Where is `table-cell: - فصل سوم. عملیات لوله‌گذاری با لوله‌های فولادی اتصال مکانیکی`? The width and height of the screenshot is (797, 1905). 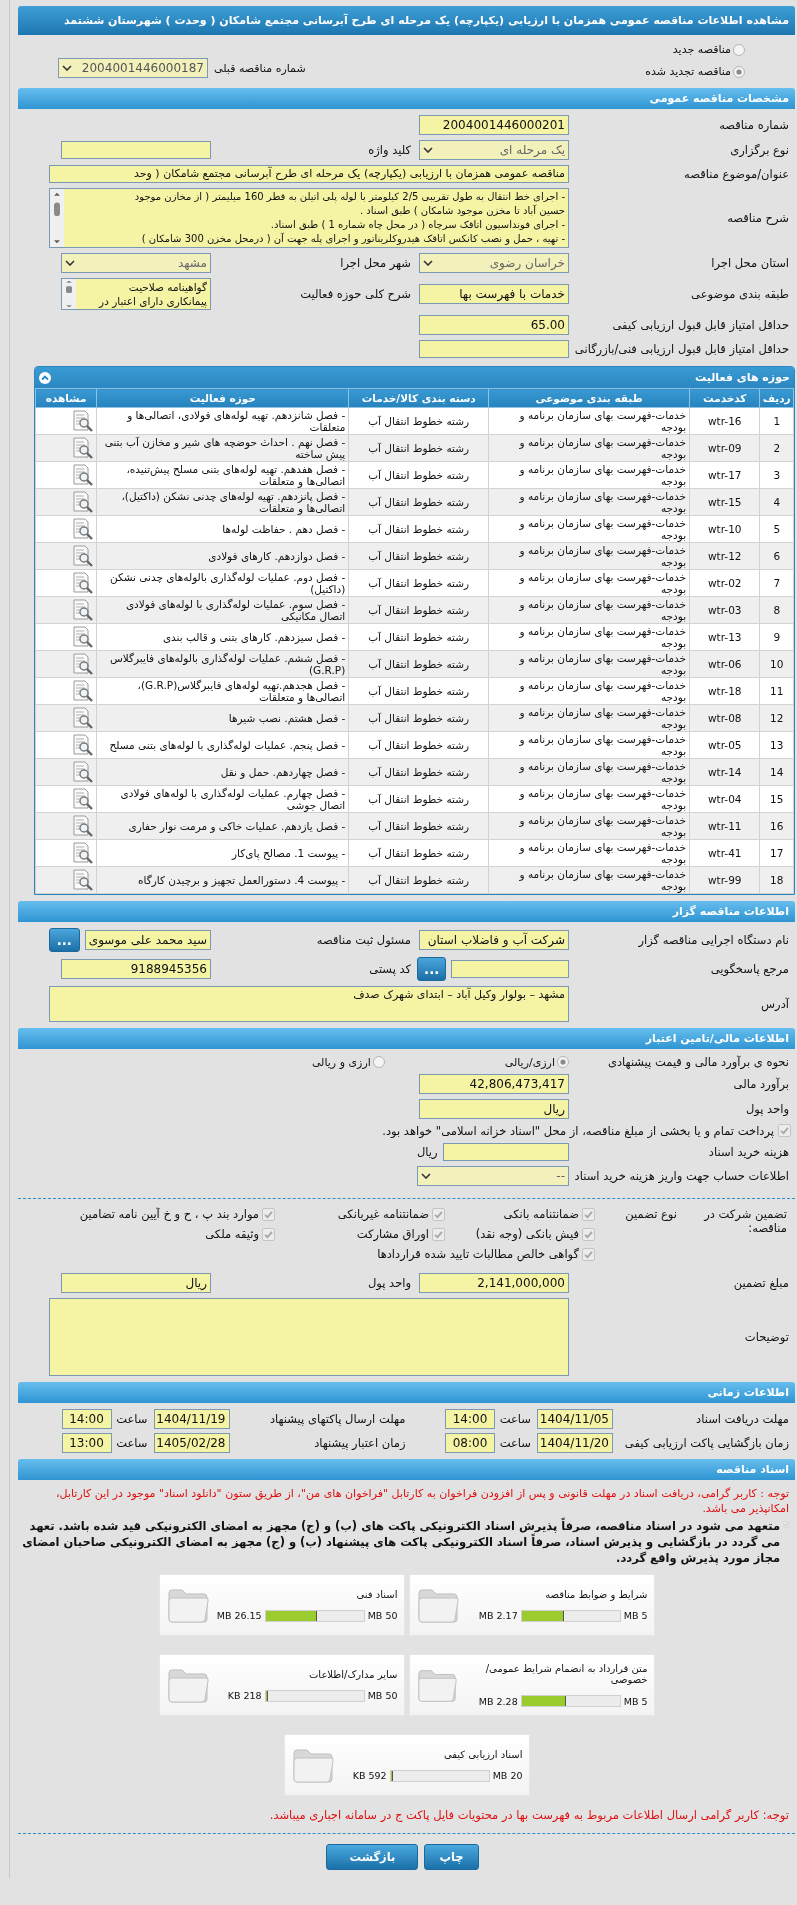 table-cell: - فصل سوم. عملیات لوله‌گذاری با لوله‌های فولادی اتصال مکانیکی is located at coordinates (222, 610).